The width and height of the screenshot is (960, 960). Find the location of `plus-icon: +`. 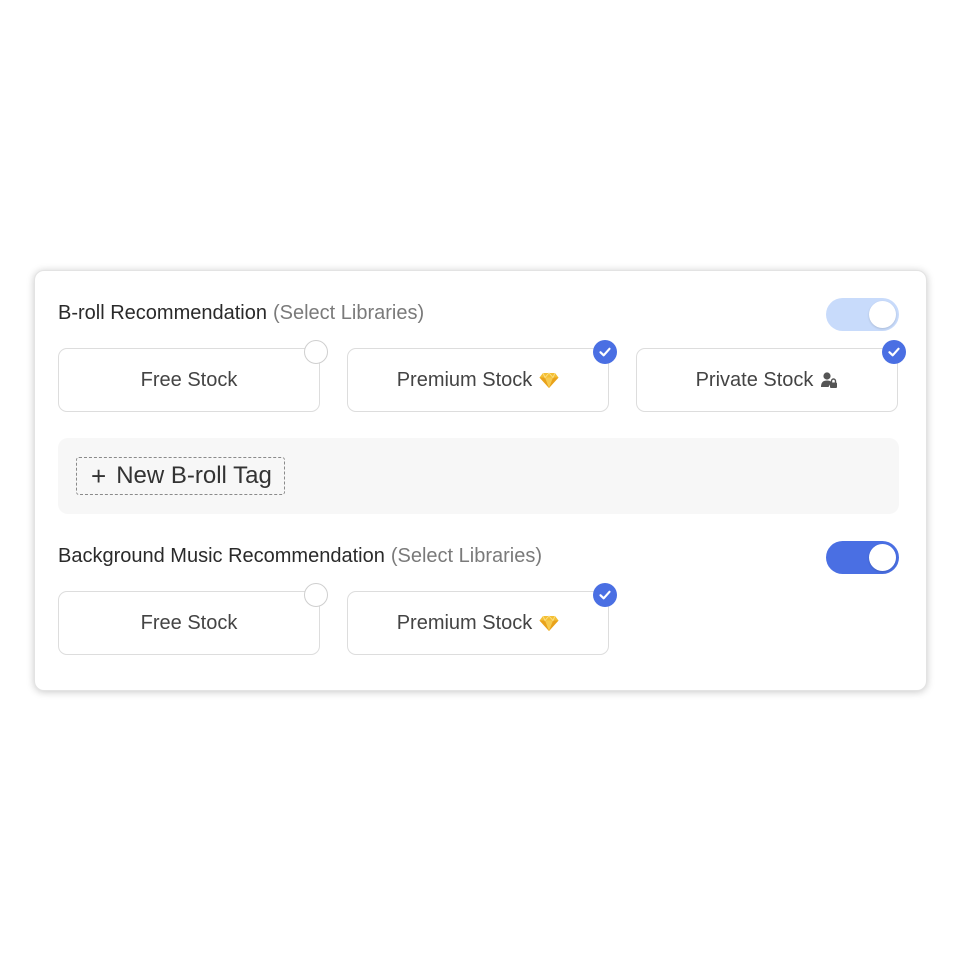

plus-icon: + is located at coordinates (99, 476).